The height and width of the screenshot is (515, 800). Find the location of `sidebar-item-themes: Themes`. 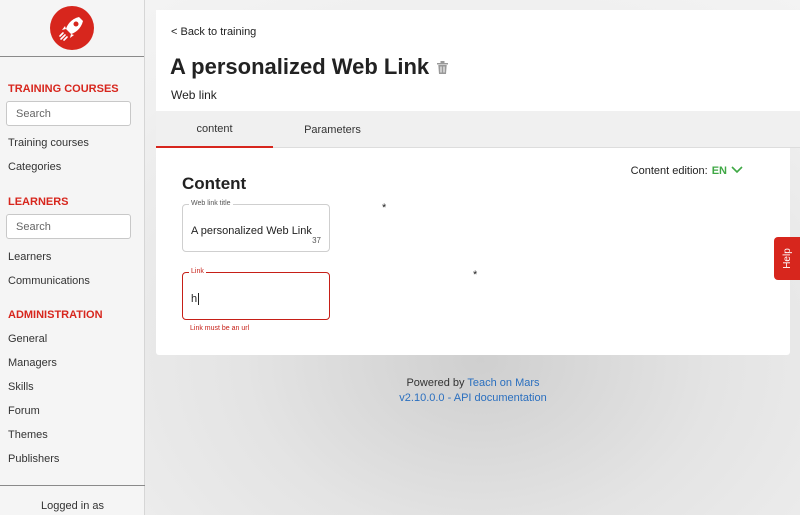

sidebar-item-themes: Themes is located at coordinates (72, 435).